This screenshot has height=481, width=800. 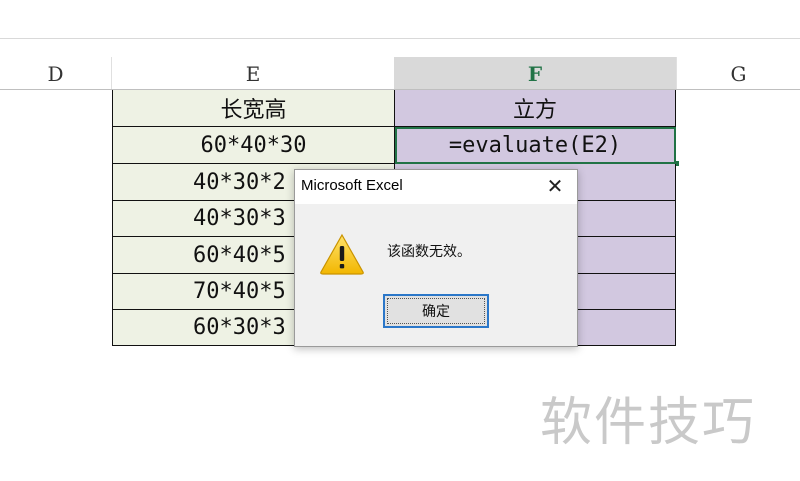 I want to click on cell-text: 60*40*30, so click(x=253, y=145).